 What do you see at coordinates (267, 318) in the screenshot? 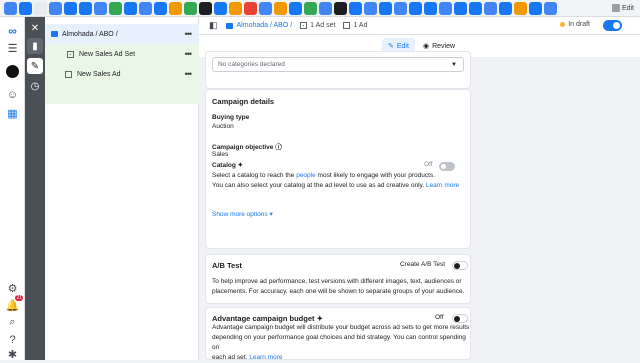
I see `advantage-budget-title: Advantage campaign budget ✦` at bounding box center [267, 318].